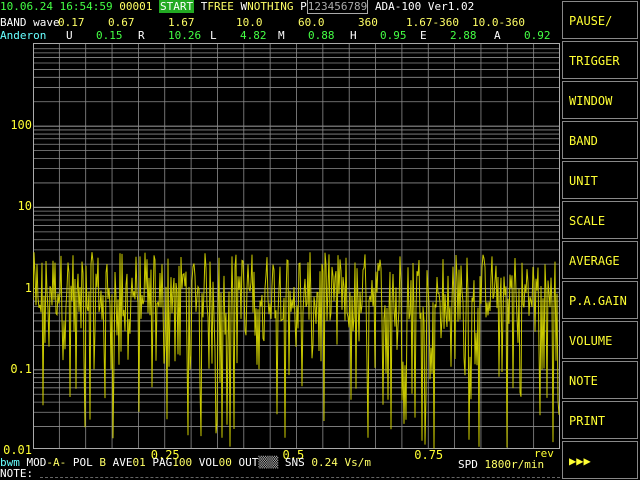  Describe the element at coordinates (324, 462) in the screenshot. I see `sns-value: 0.24` at that location.